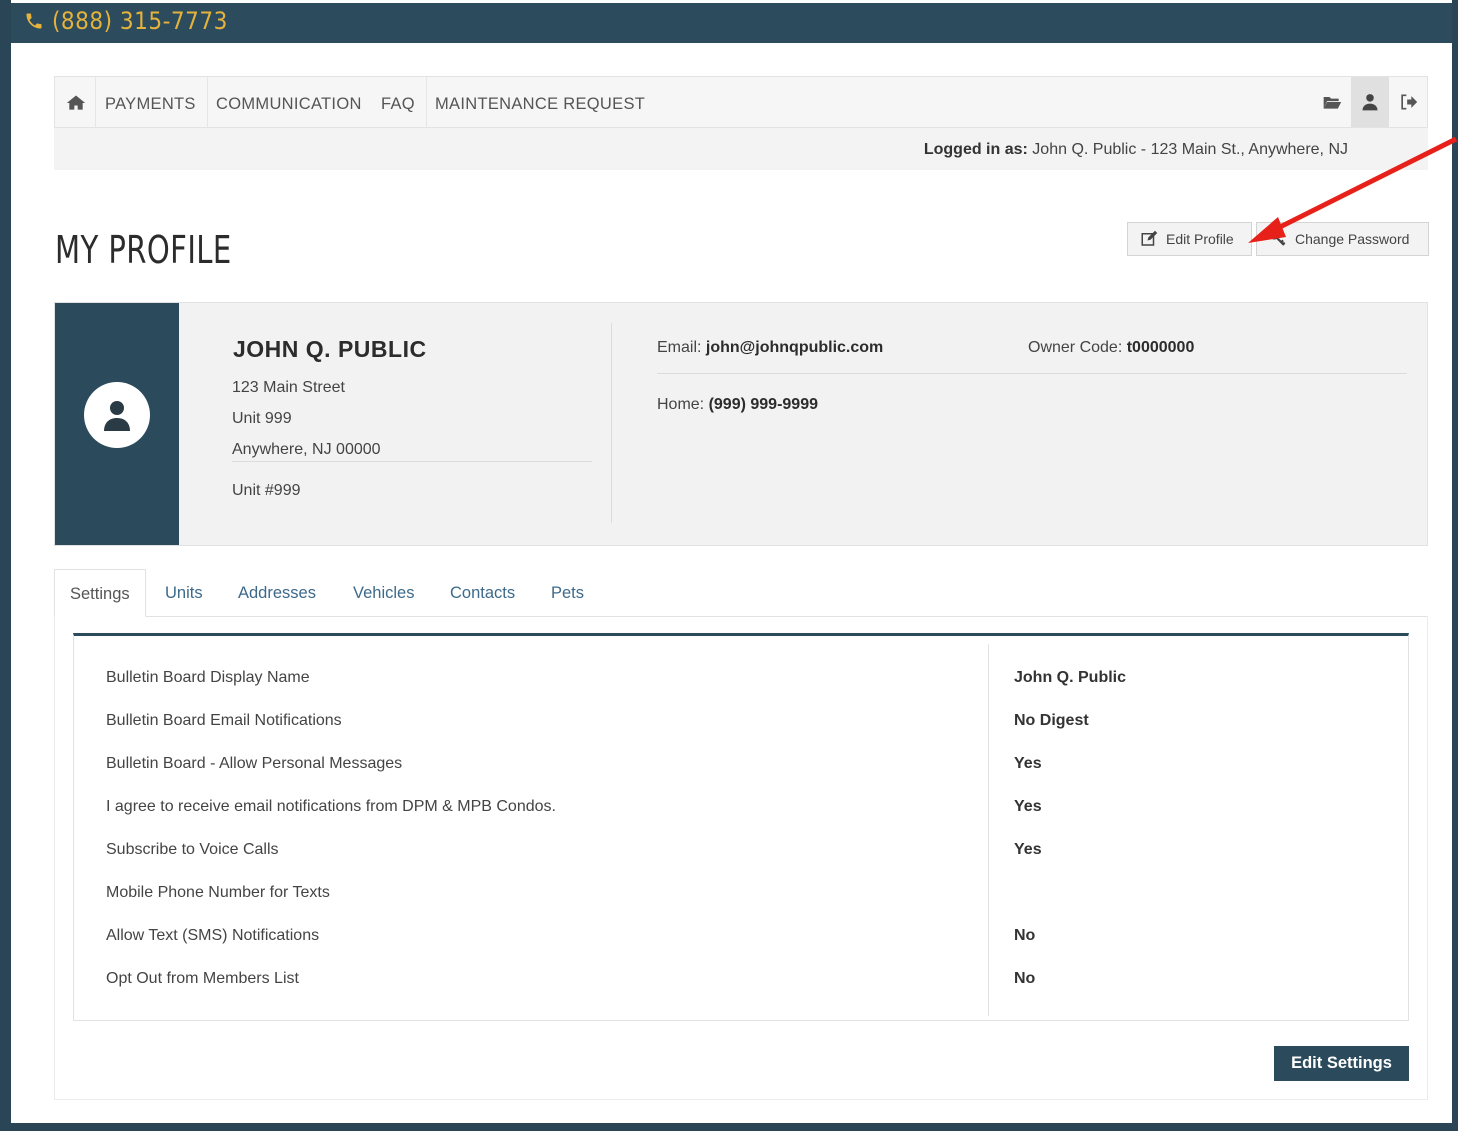  What do you see at coordinates (794, 347) in the screenshot?
I see `email-value: john@johnqpublic.com` at bounding box center [794, 347].